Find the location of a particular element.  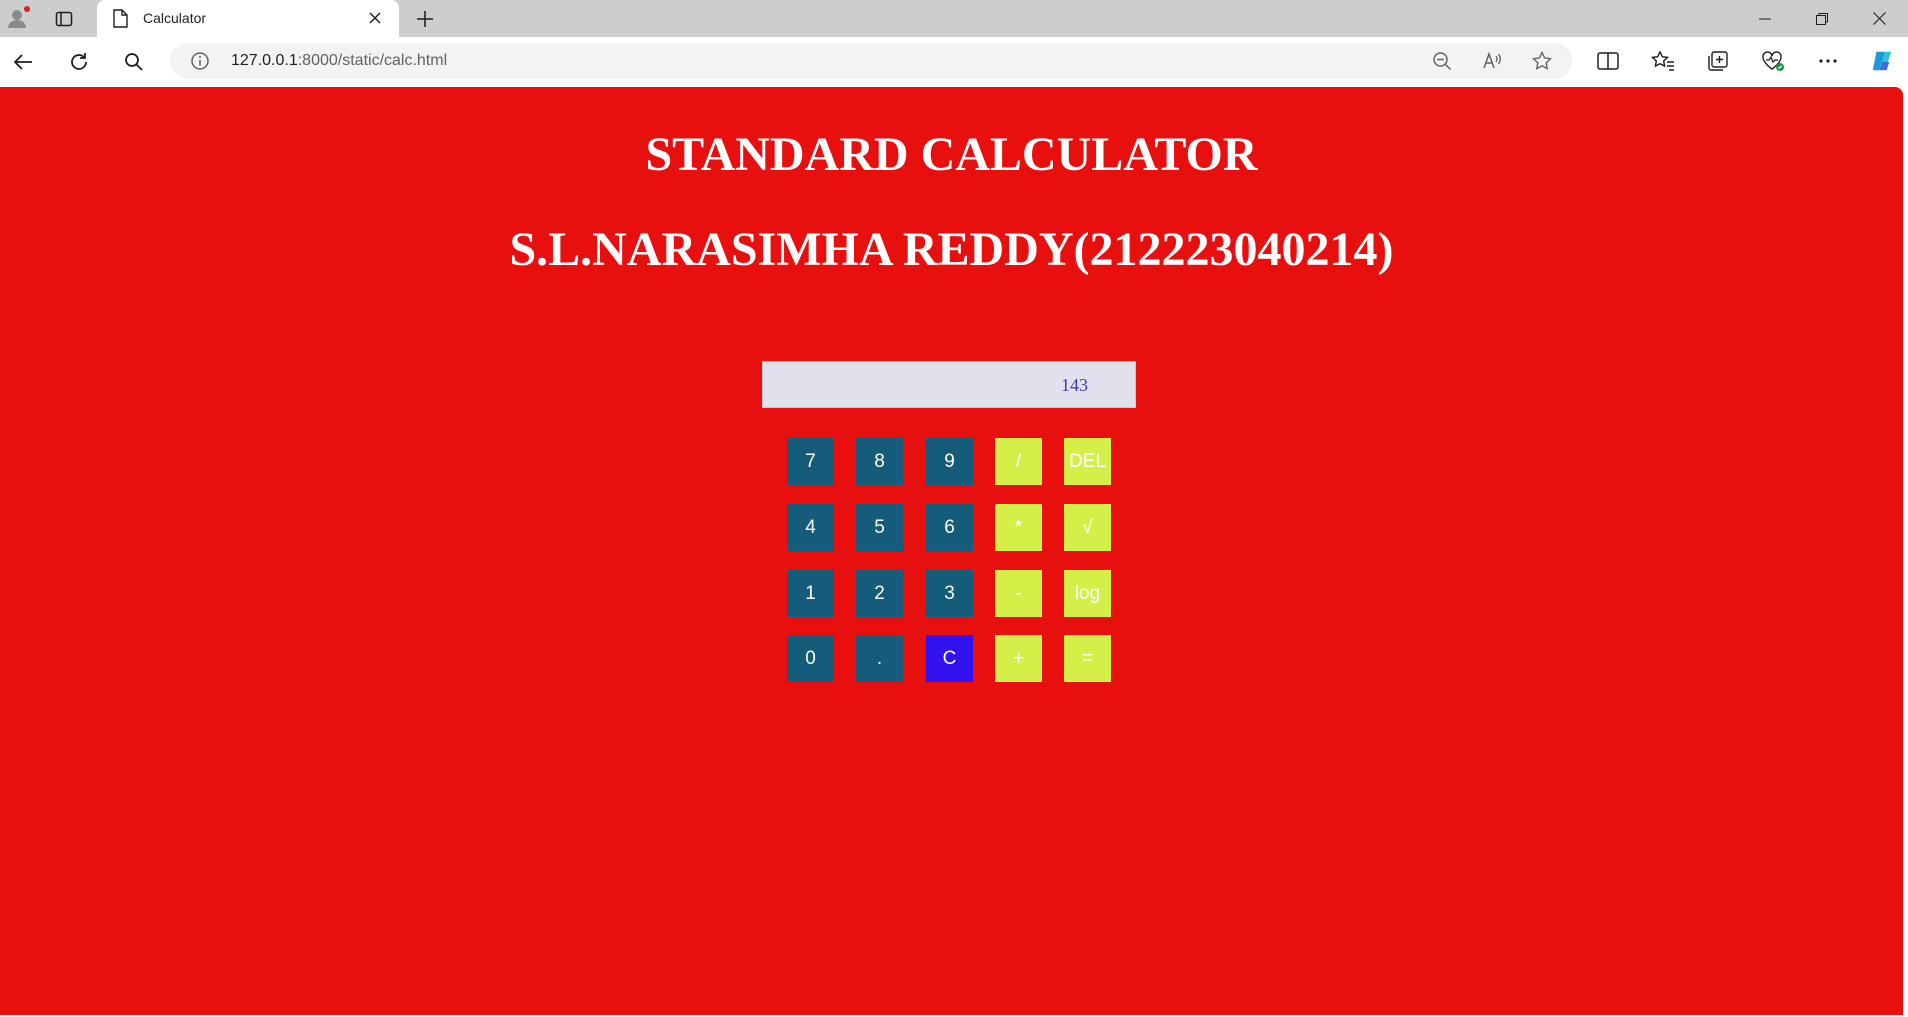

key-1: 1 is located at coordinates (810, 593).